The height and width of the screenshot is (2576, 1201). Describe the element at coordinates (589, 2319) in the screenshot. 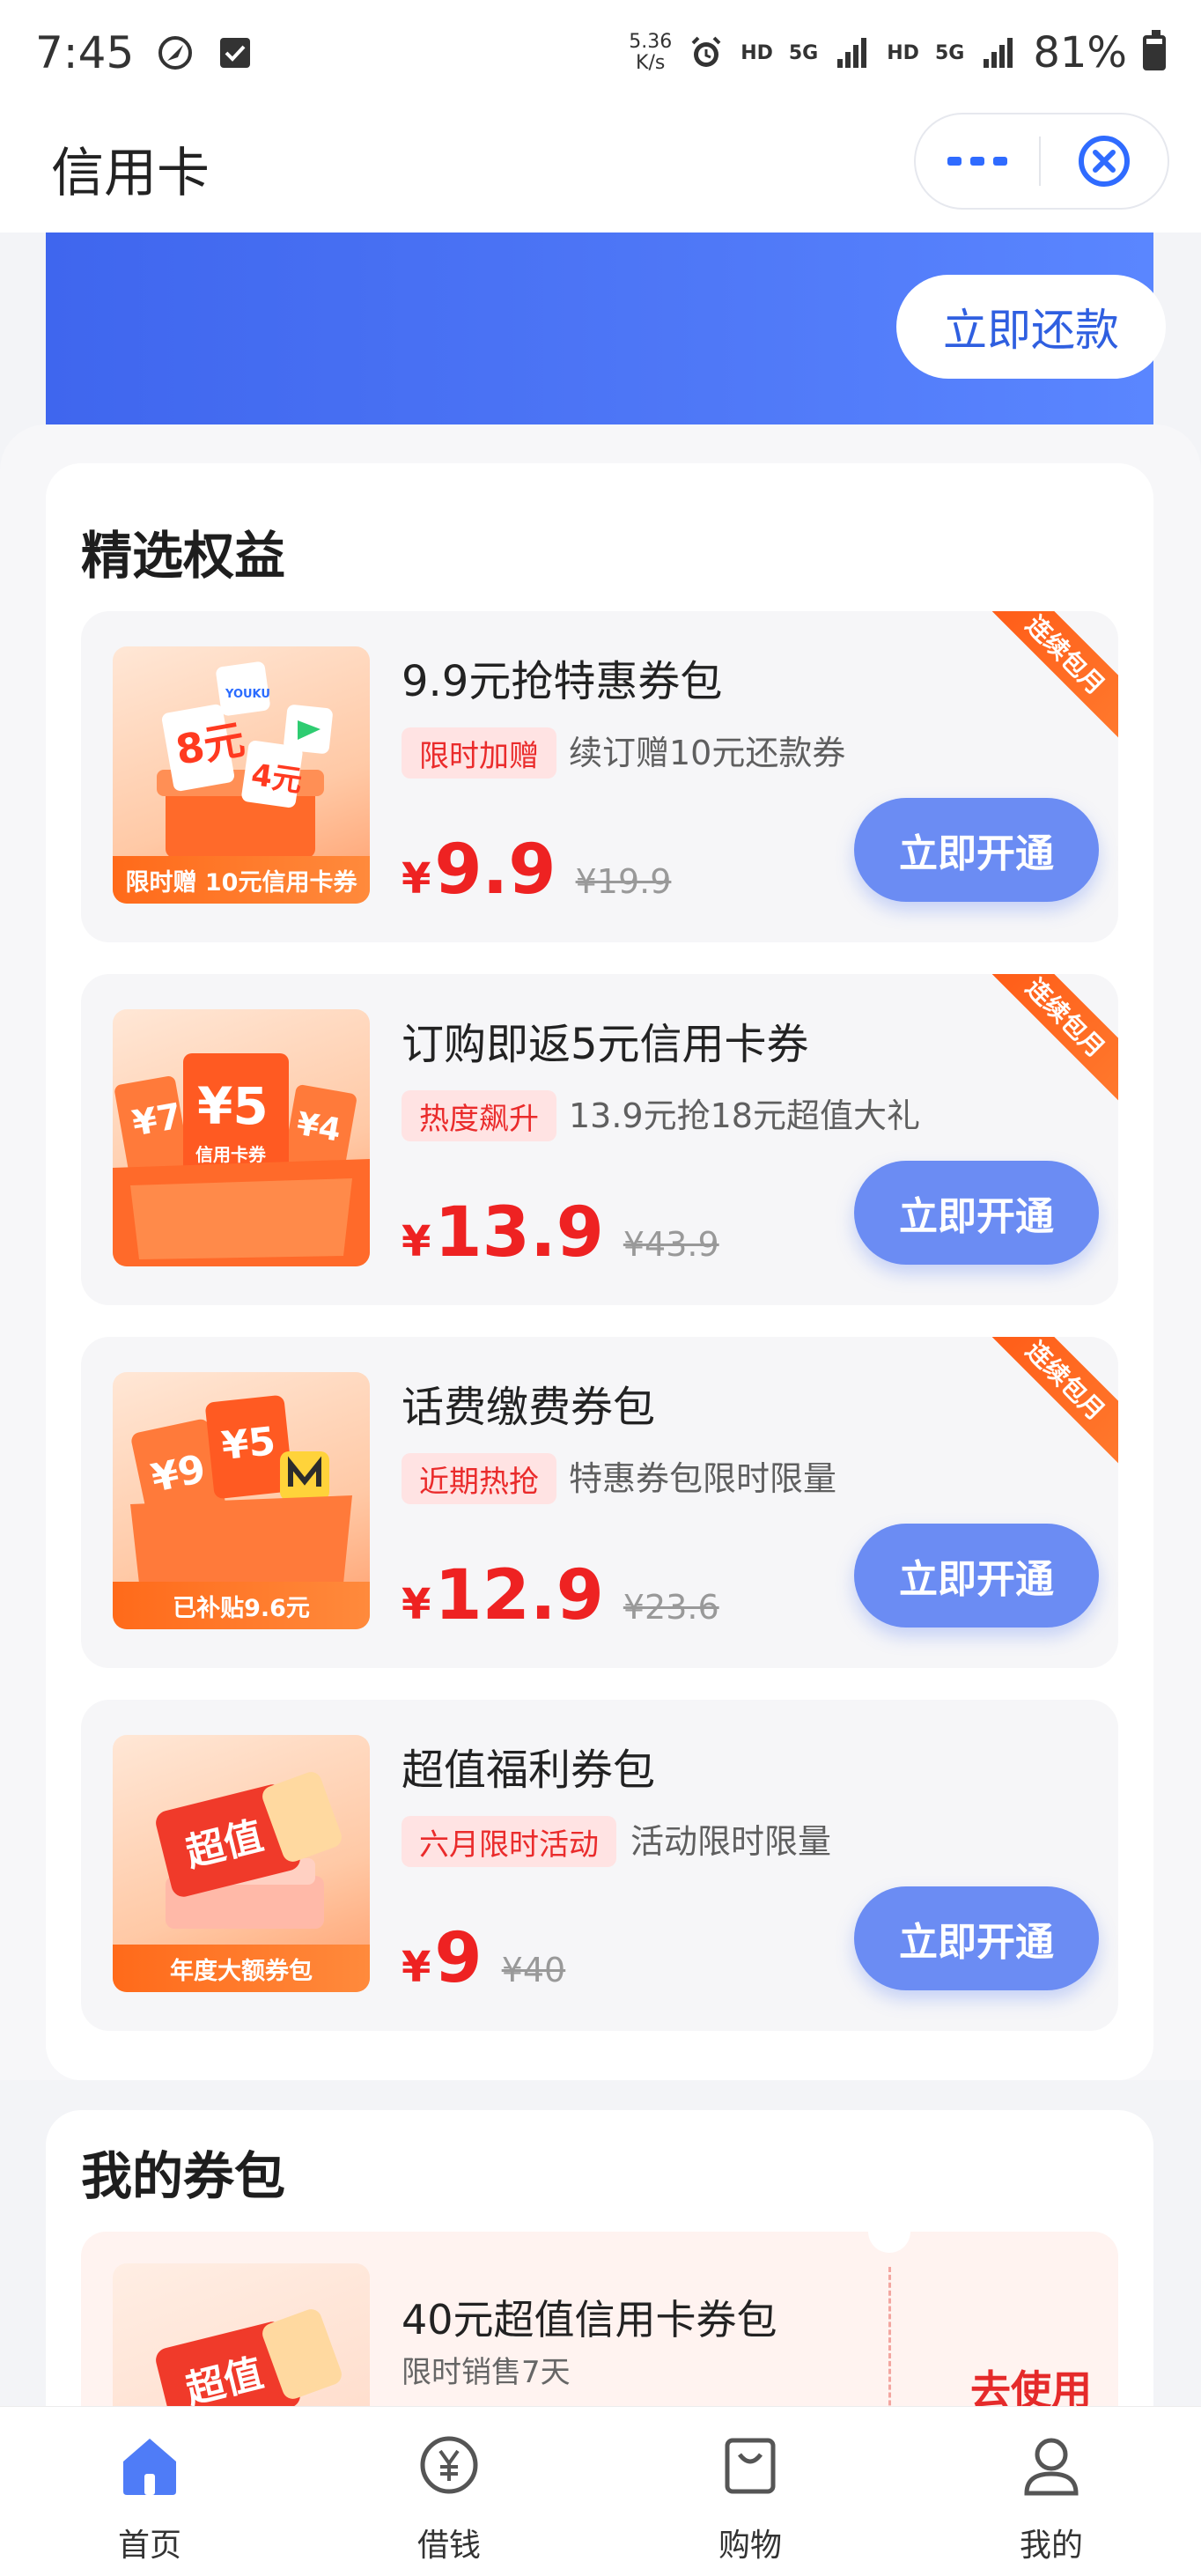

I see `coupon-title: 40元超值信用卡券包` at that location.